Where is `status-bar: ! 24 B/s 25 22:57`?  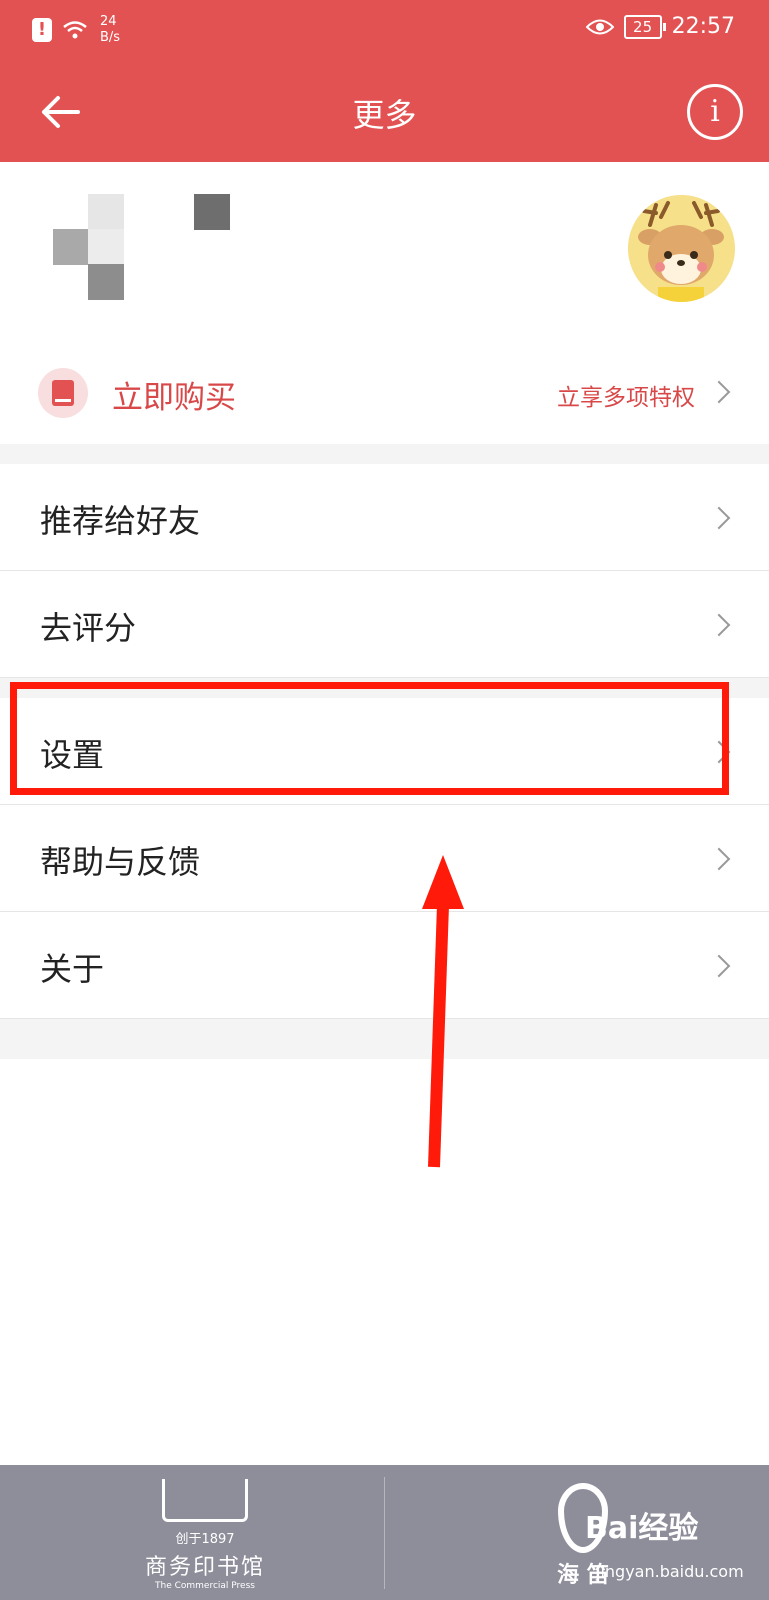 status-bar: ! 24 B/s 25 22:57 is located at coordinates (384, 31).